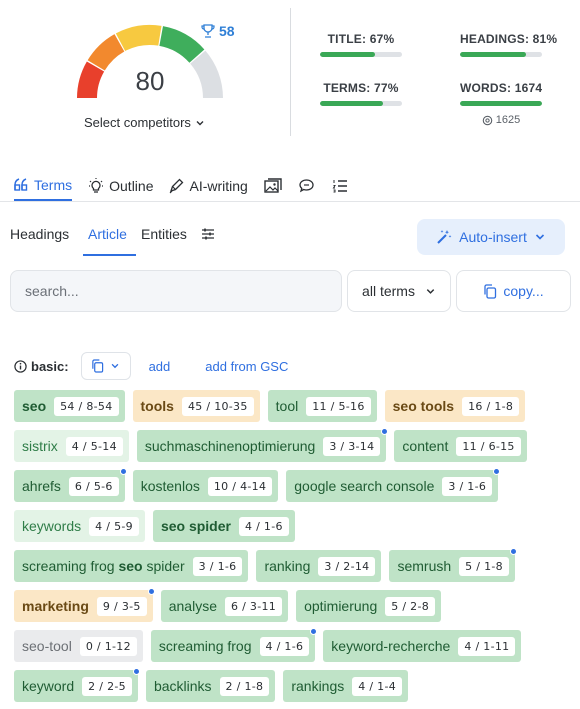 Image resolution: width=580 pixels, height=709 pixels. I want to click on tab-article: Article, so click(109, 235).